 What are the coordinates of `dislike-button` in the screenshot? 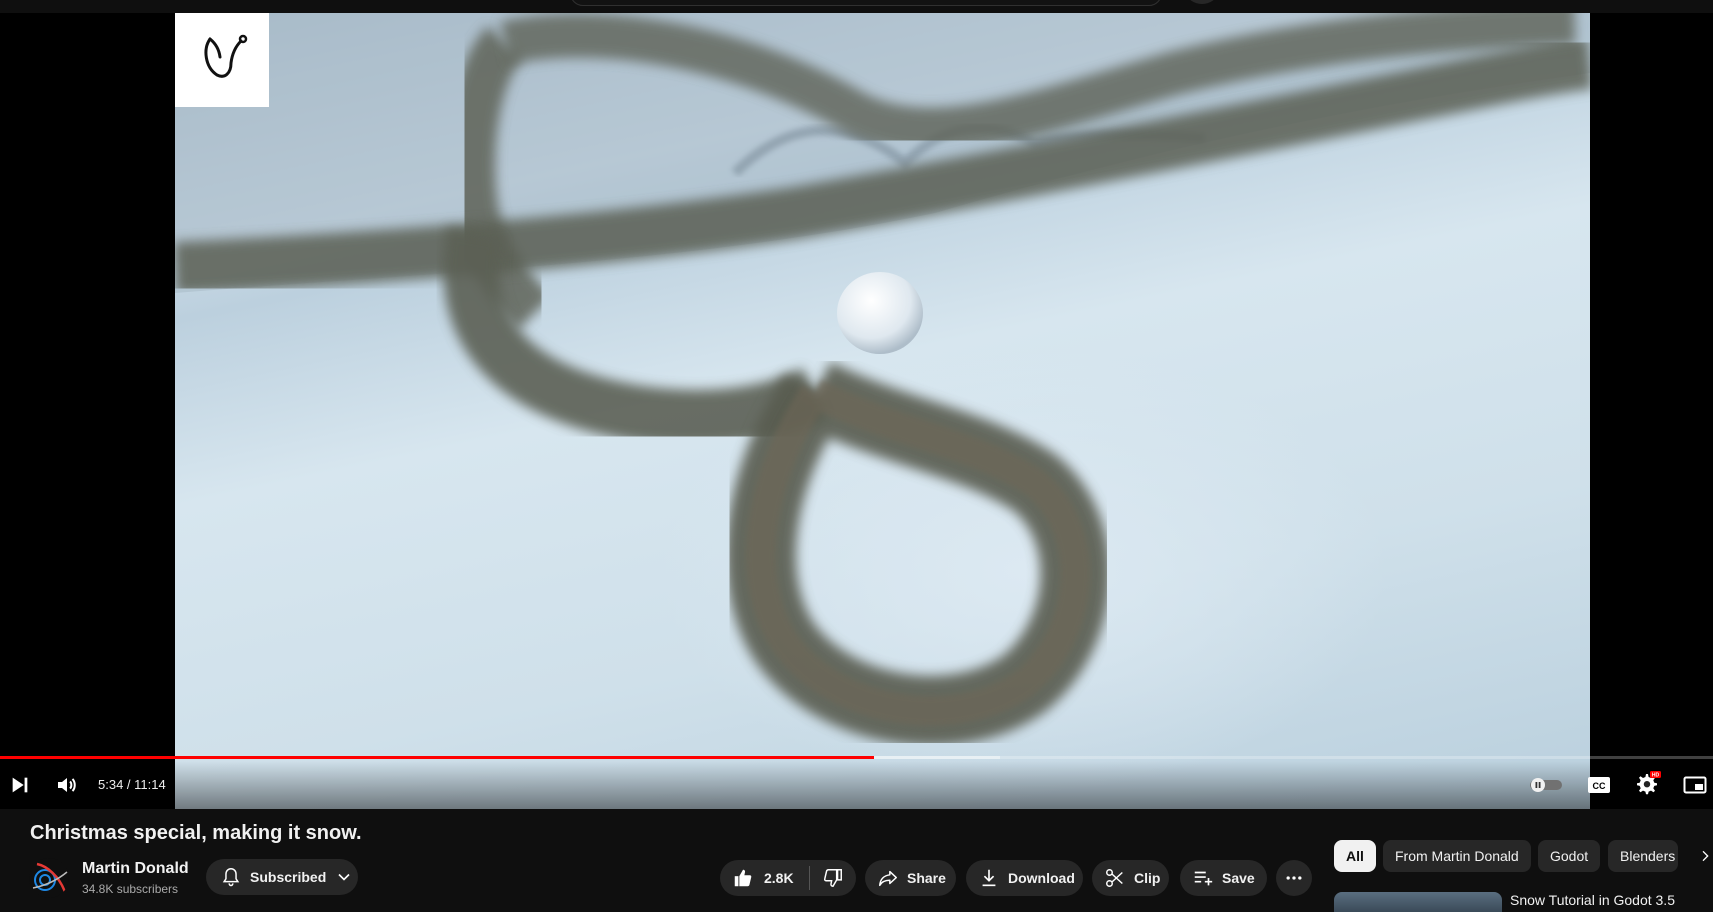 It's located at (833, 878).